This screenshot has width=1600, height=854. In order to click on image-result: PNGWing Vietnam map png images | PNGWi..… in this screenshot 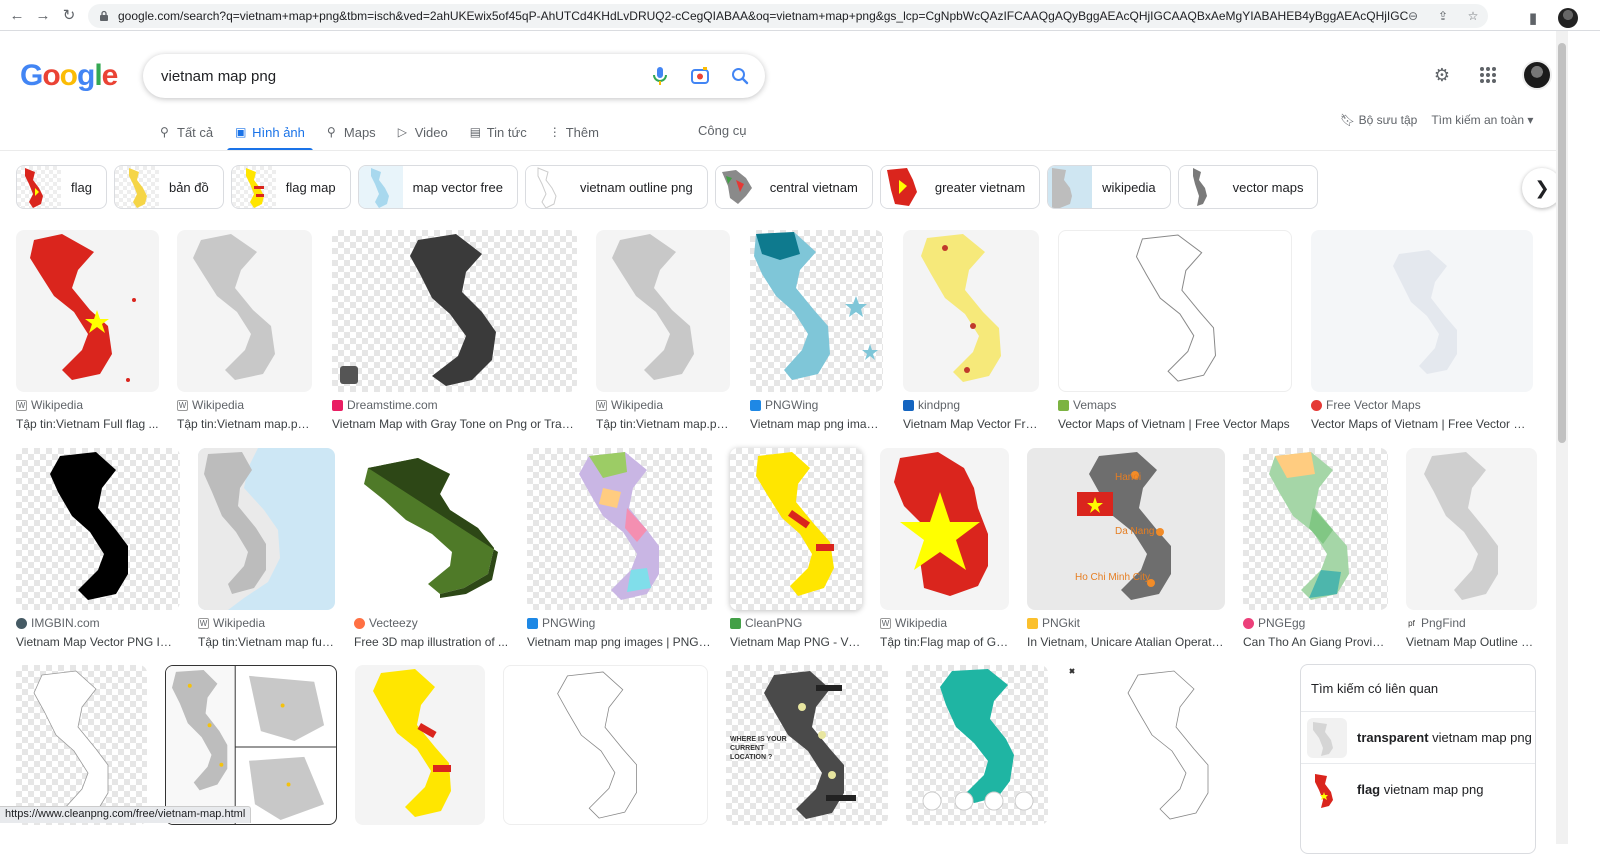, I will do `click(619, 548)`.